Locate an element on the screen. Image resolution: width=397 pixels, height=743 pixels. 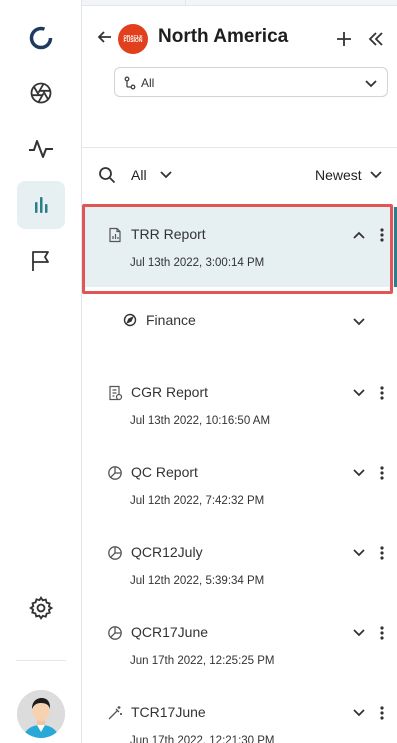
report-name: QCR12July is located at coordinates (167, 552).